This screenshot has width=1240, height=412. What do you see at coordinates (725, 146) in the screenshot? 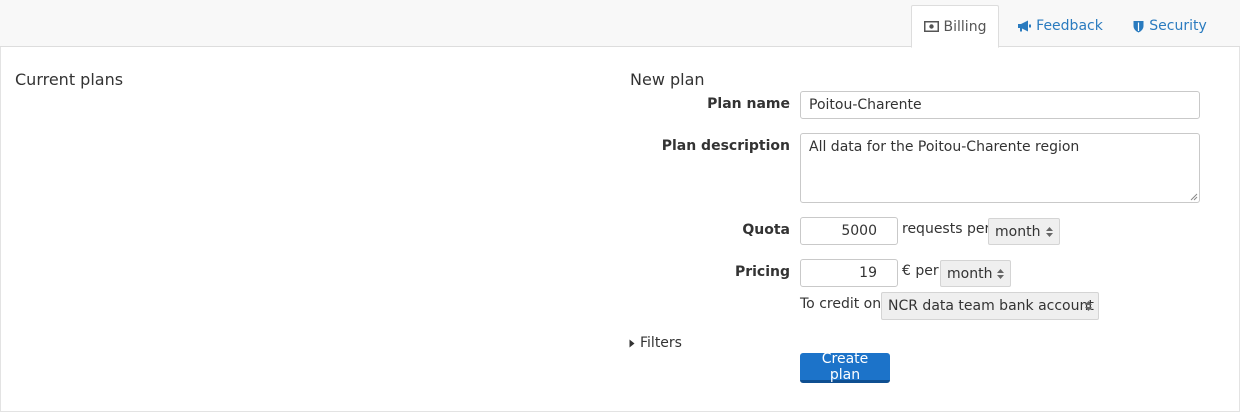
I see `plan-description-label: Plan description` at bounding box center [725, 146].